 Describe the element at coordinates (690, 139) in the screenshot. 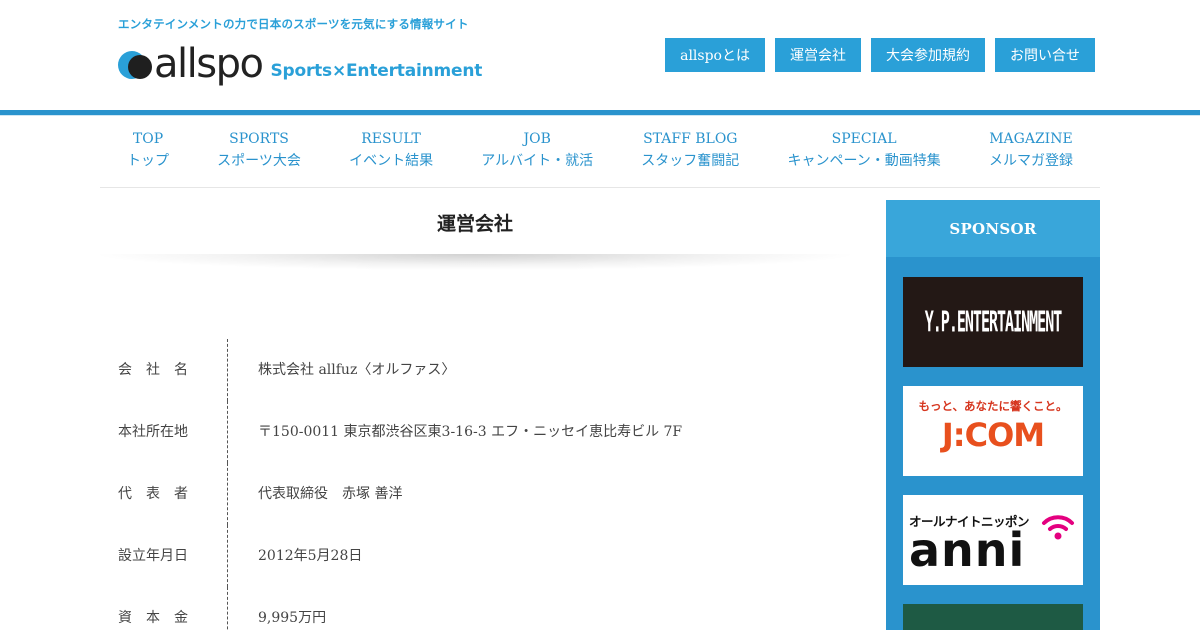

I see `main-nav-staff-blog-en: STAFF BLOG` at that location.